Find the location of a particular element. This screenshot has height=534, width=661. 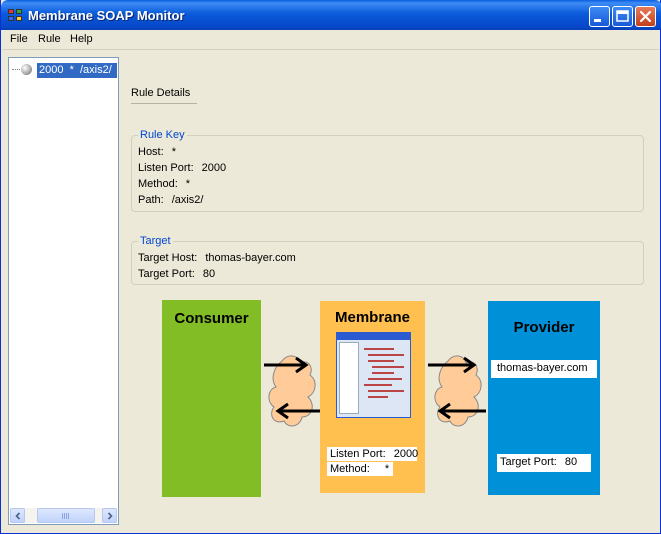

tree-item-rule: 2000 * /axis2/ is located at coordinates (65, 70).